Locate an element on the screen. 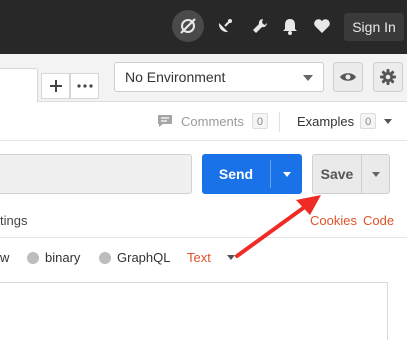 This screenshot has height=340, width=407. heart-icon is located at coordinates (322, 26).